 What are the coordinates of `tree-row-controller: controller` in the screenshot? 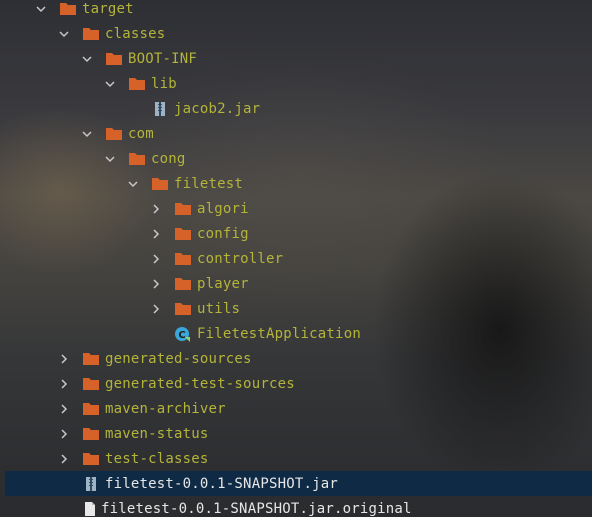 It's located at (296, 258).